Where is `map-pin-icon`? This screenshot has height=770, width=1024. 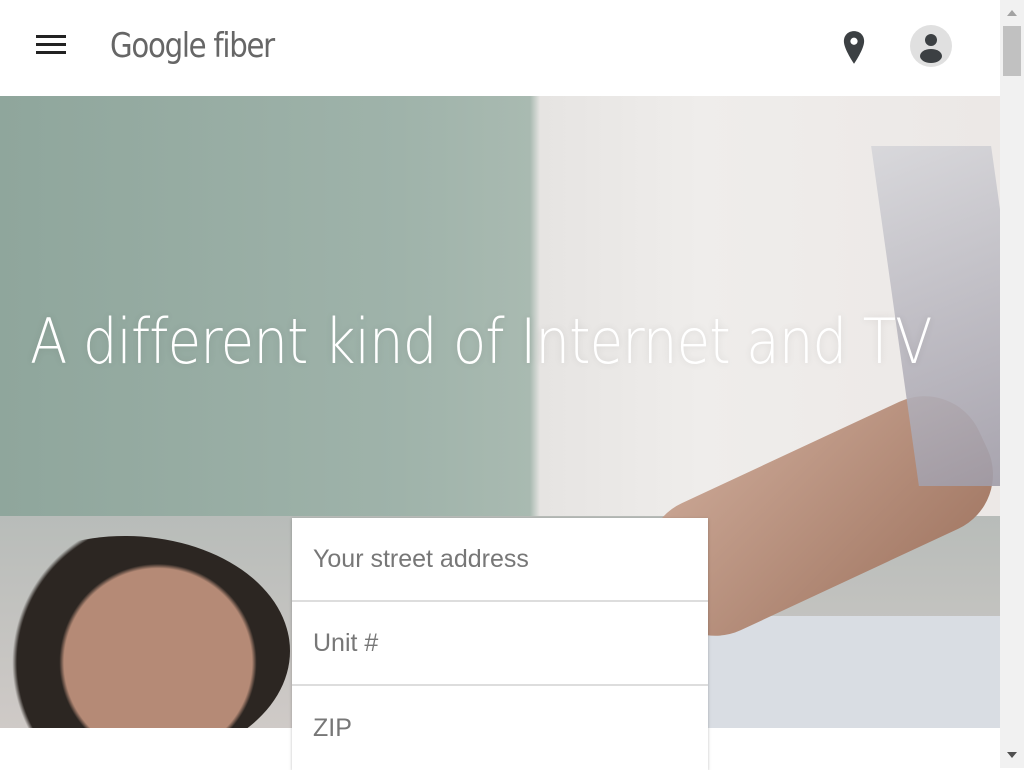
map-pin-icon is located at coordinates (854, 48).